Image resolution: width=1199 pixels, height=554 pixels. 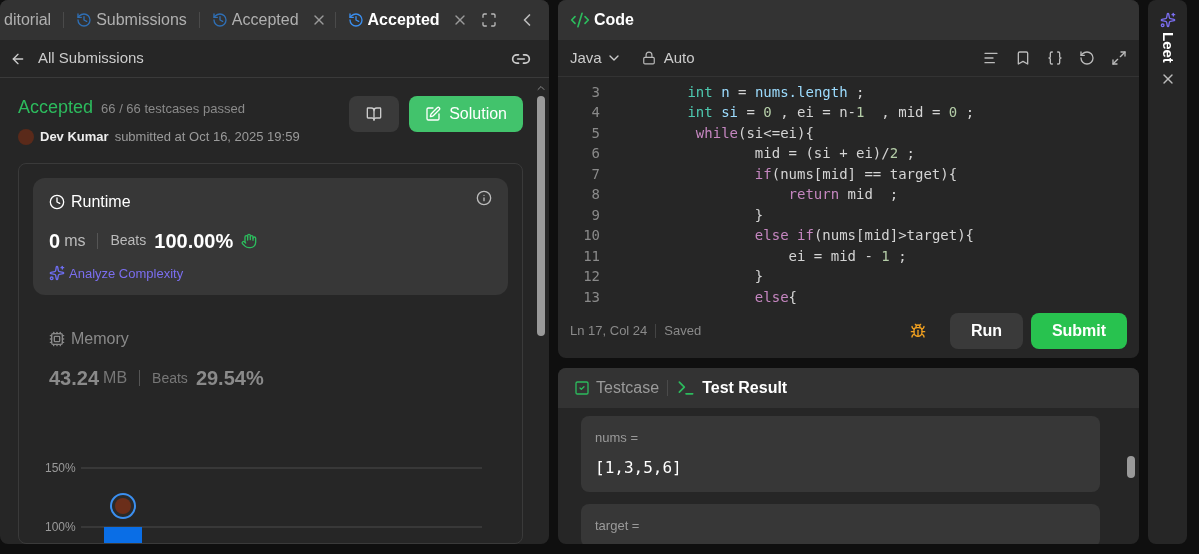 I want to click on code-line: else if(nums[mid]>target){, so click(x=864, y=236).